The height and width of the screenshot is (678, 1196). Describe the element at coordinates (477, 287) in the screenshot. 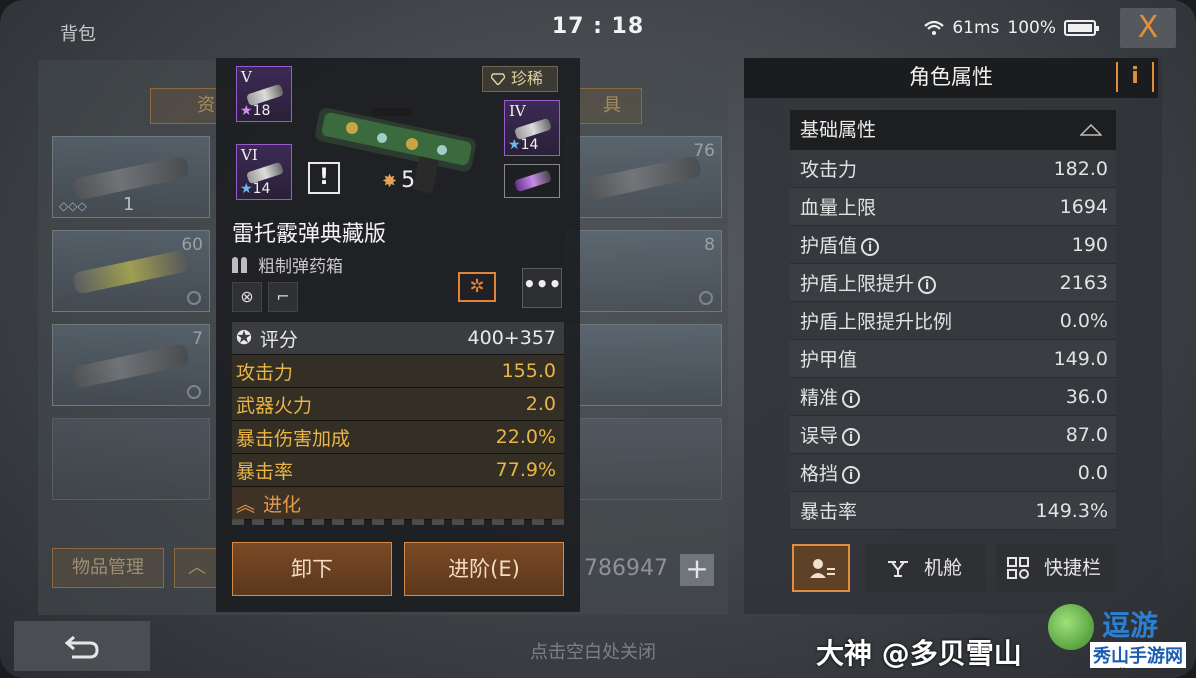

I see `skill-icon: ✲` at that location.